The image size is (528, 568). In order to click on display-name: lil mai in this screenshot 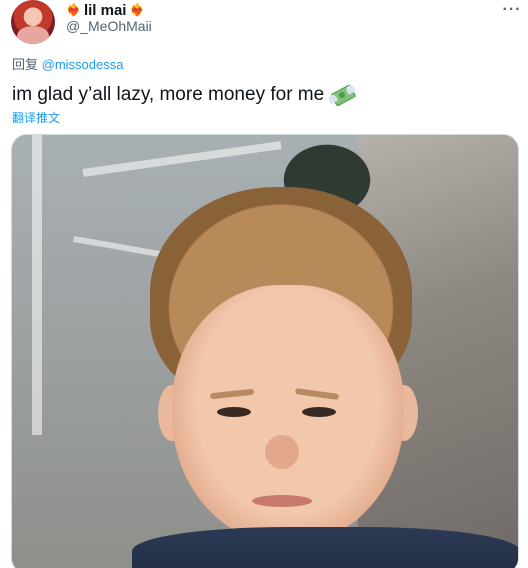, I will do `click(105, 10)`.